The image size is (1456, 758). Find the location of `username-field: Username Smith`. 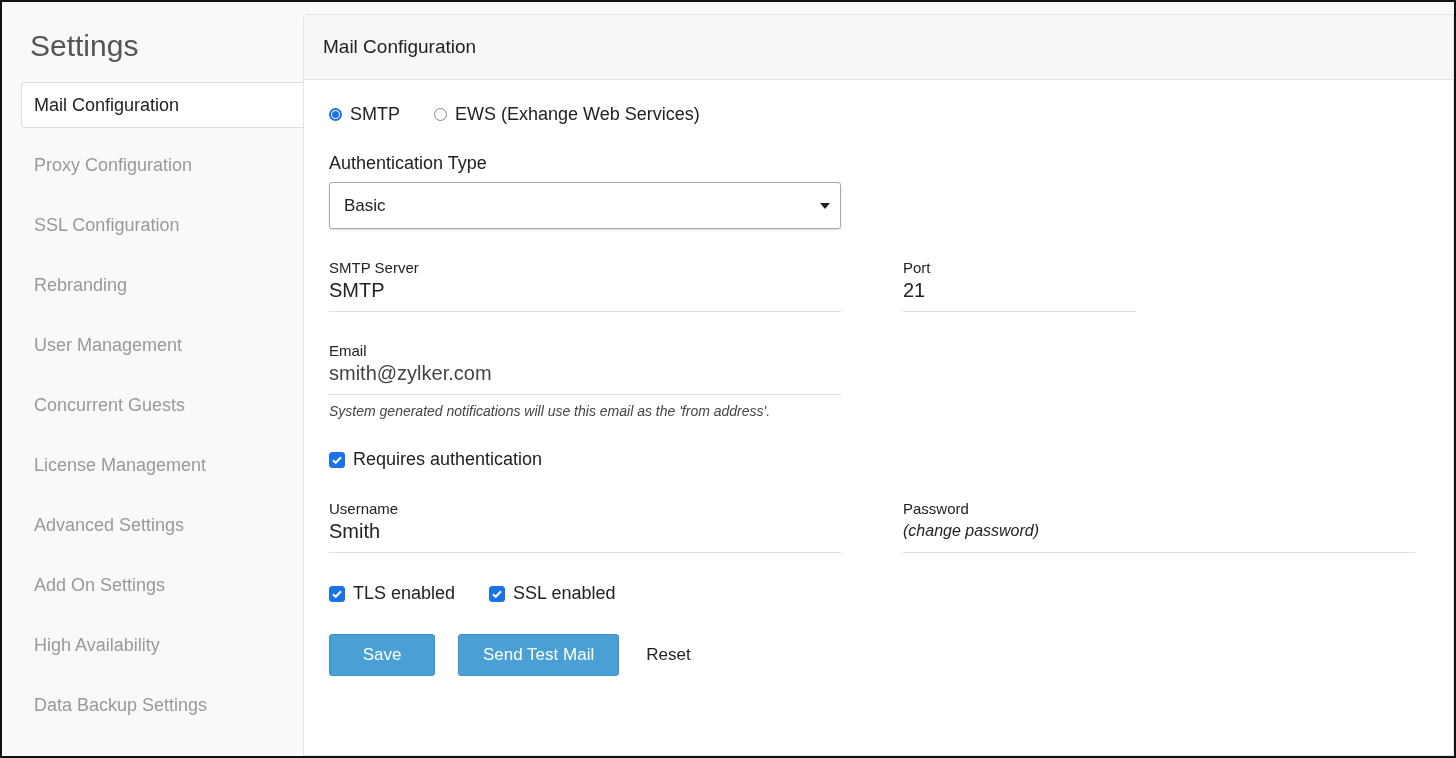

username-field: Username Smith is located at coordinates (585, 526).